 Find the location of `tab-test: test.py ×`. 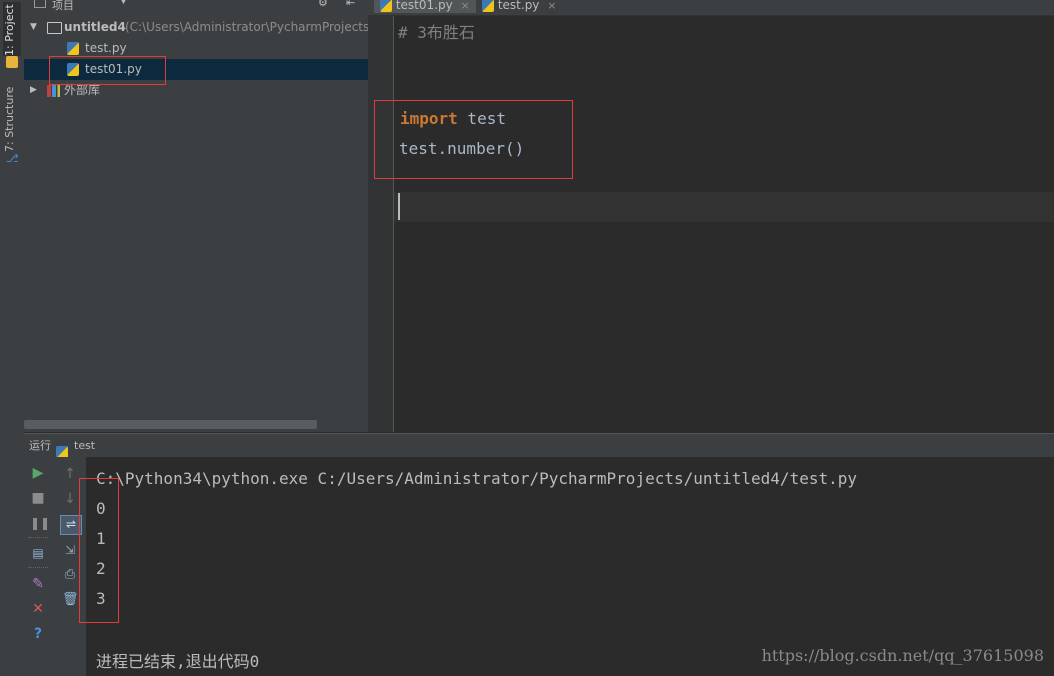

tab-test: test.py × is located at coordinates (519, 6).